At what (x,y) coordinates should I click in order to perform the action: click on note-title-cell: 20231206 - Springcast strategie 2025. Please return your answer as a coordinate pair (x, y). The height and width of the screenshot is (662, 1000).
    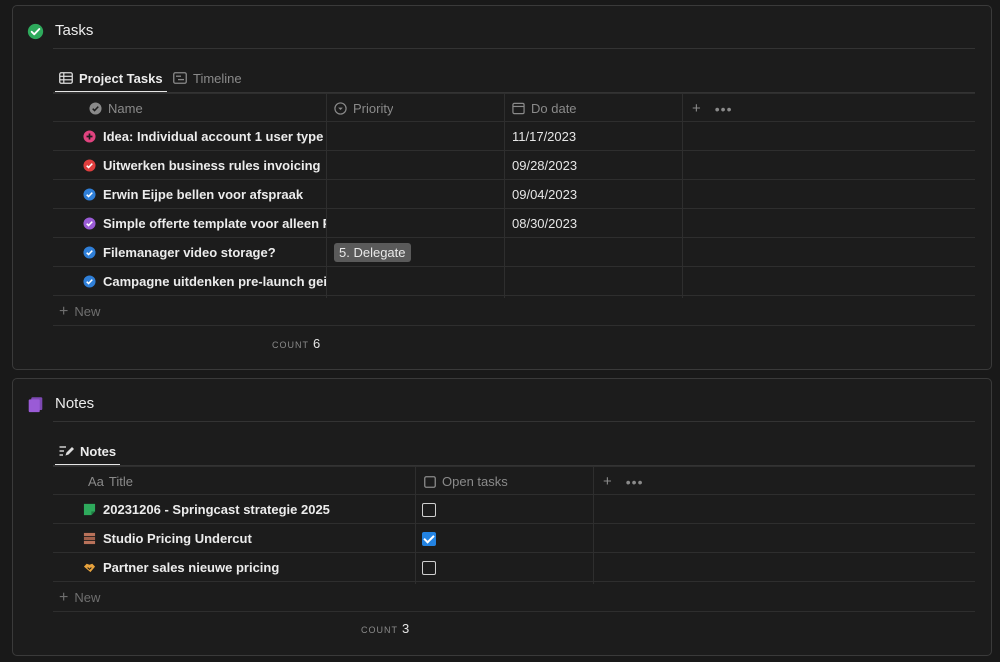
    Looking at the image, I should click on (248, 509).